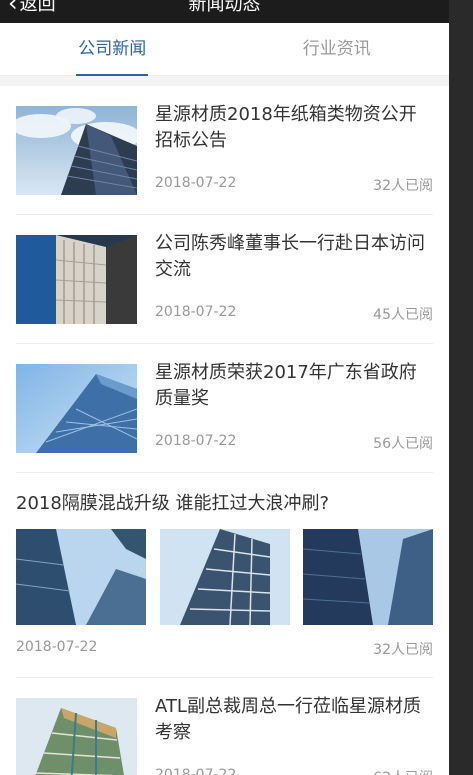 This screenshot has width=473, height=775. Describe the element at coordinates (294, 314) in the screenshot. I see `news-meta: 2018-07-22 45人已阅` at that location.